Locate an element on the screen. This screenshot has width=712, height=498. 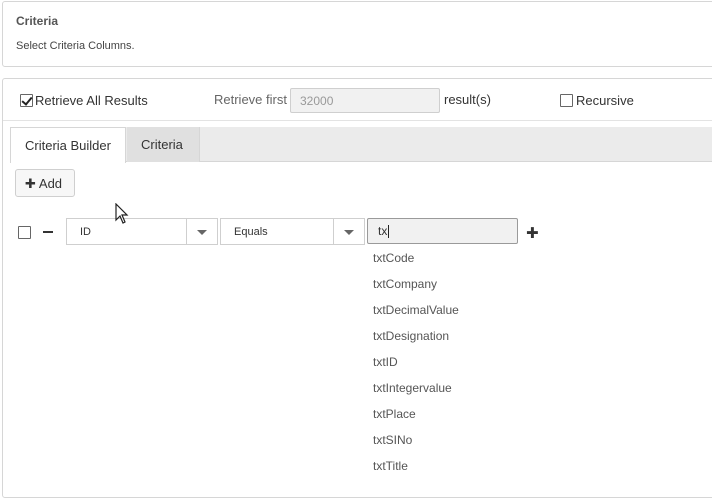
recursive-label: Recursive is located at coordinates (605, 100).